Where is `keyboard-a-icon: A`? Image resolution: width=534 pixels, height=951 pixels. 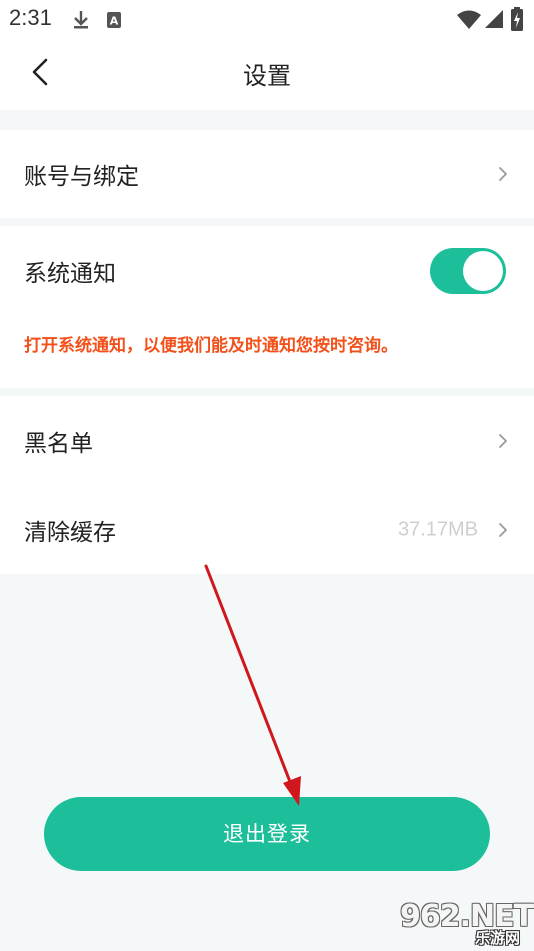 keyboard-a-icon: A is located at coordinates (114, 20).